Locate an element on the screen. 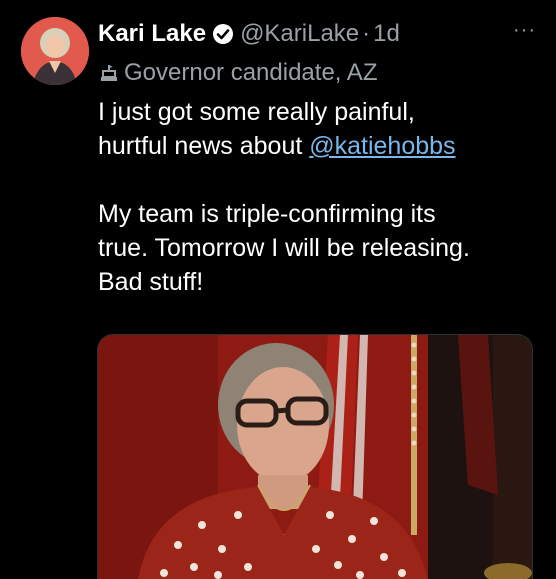 This screenshot has width=556, height=579. tweet-text-line: hurtful news about @katiehobbs is located at coordinates (318, 146).